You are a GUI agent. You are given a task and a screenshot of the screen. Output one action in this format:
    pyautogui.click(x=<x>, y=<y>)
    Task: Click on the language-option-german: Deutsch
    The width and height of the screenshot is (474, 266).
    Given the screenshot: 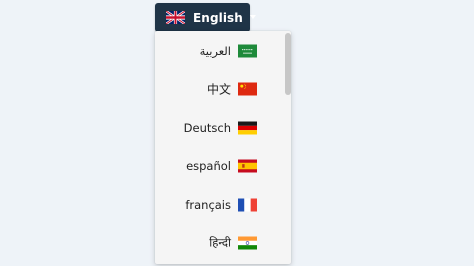 What is the action you would take?
    pyautogui.click(x=219, y=128)
    